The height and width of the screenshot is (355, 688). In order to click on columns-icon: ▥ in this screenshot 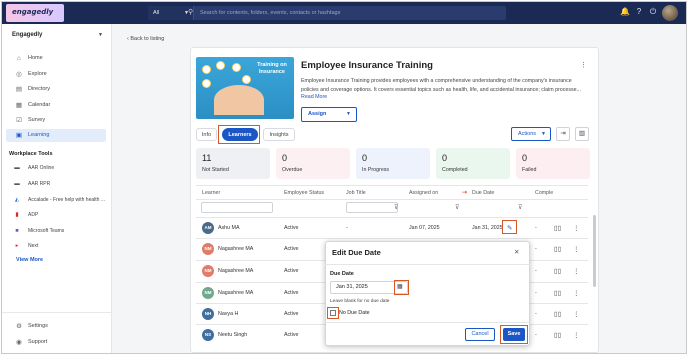, I will do `click(582, 134)`.